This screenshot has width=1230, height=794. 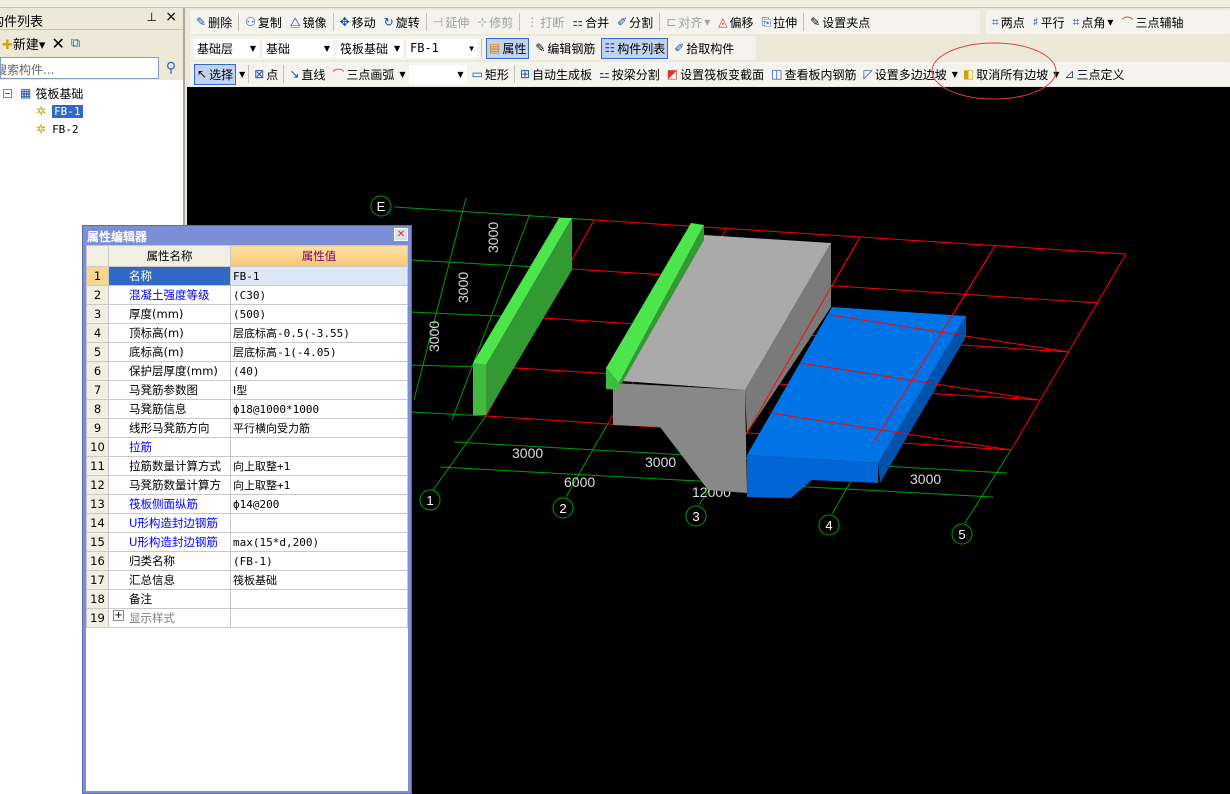 What do you see at coordinates (156, 352) in the screenshot?
I see `property-name-text: 底标高(m)` at bounding box center [156, 352].